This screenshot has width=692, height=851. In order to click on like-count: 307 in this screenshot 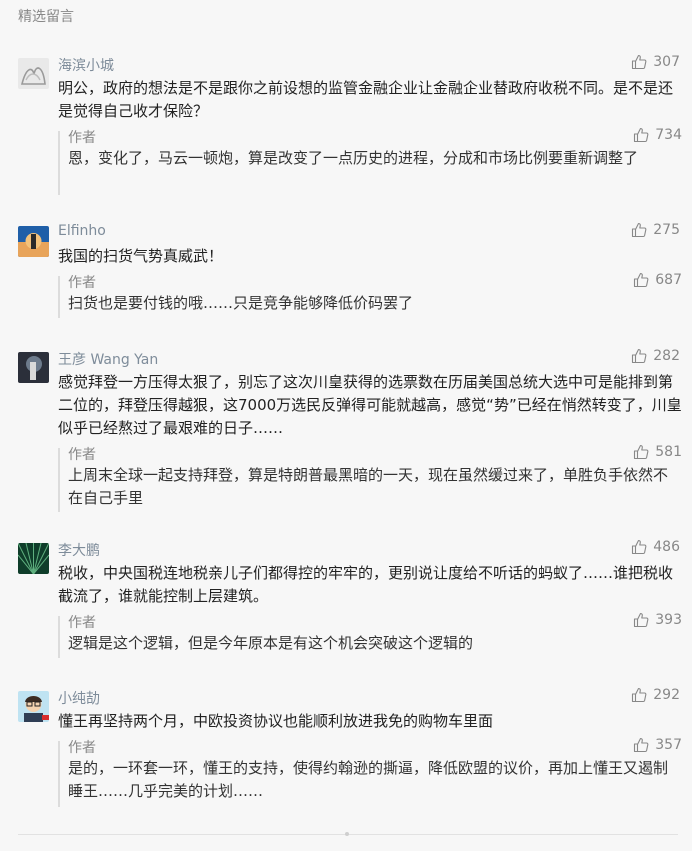, I will do `click(666, 62)`.